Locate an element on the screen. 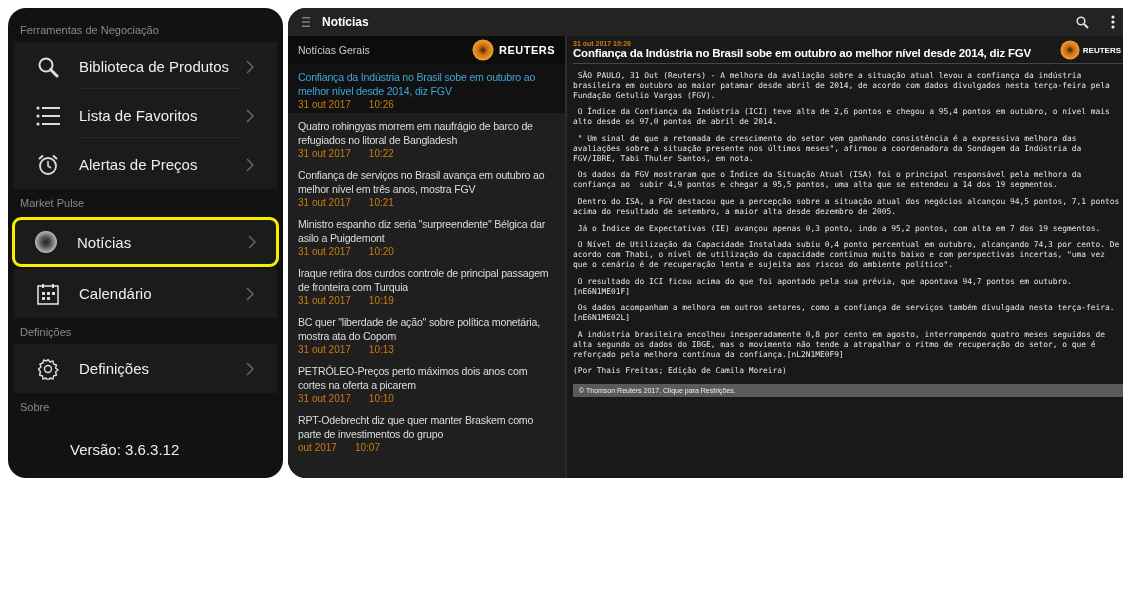 The height and width of the screenshot is (602, 1123). app-title: Notícias is located at coordinates (346, 22).